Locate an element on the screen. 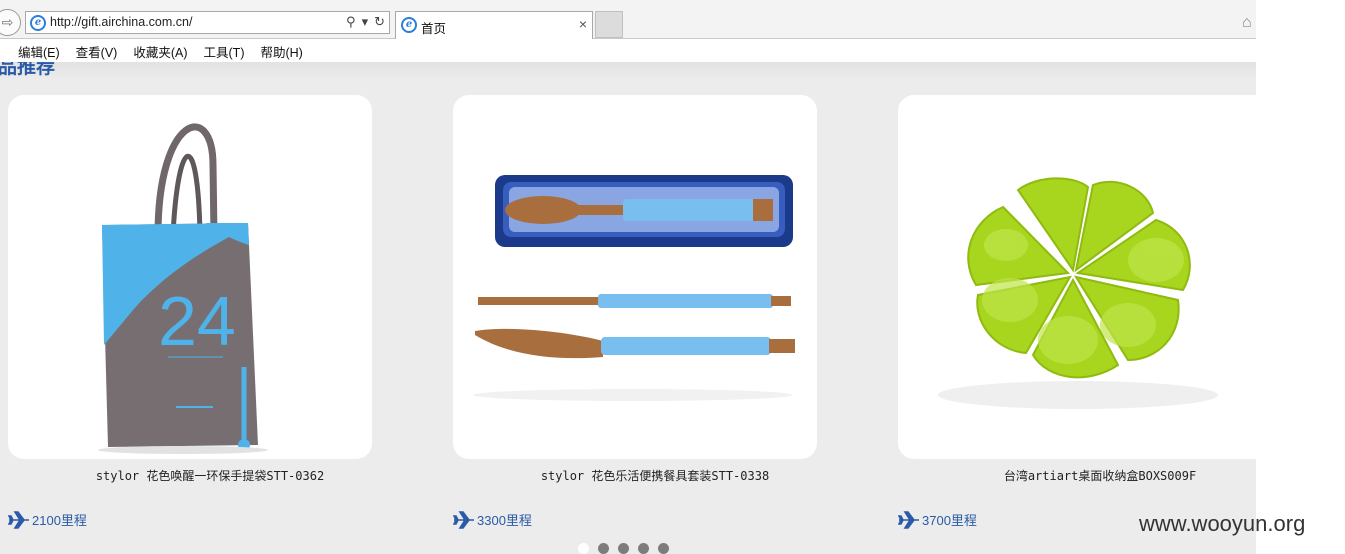  product-price: 3300里程 is located at coordinates (492, 519).